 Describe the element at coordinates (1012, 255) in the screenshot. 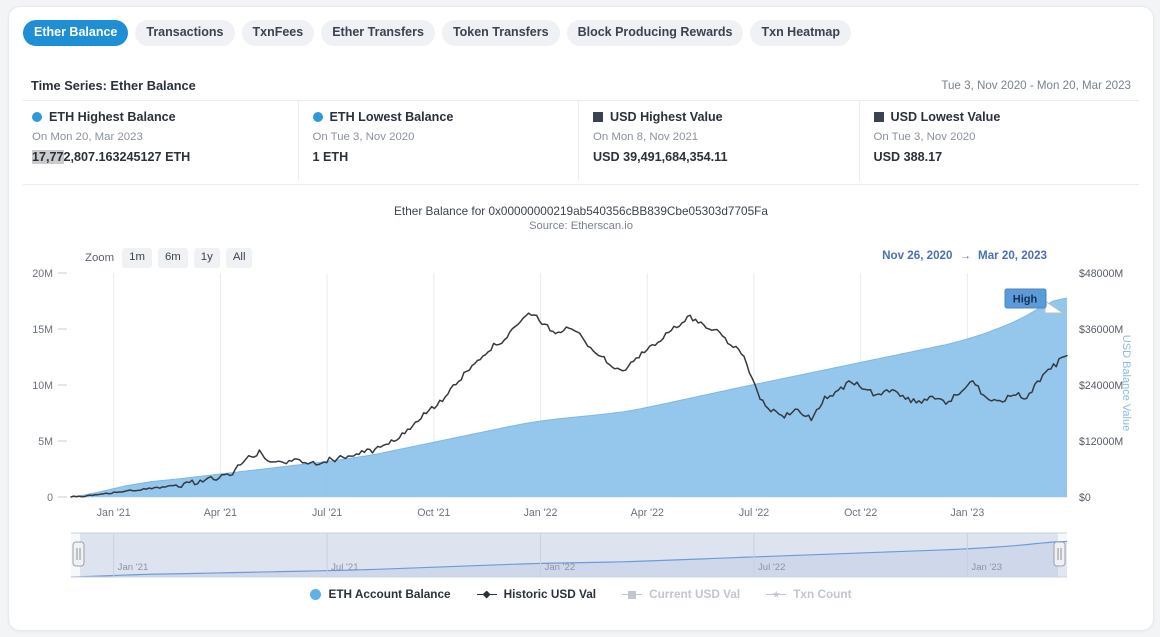

I see `range-to-date: Mar 20, 2023` at that location.